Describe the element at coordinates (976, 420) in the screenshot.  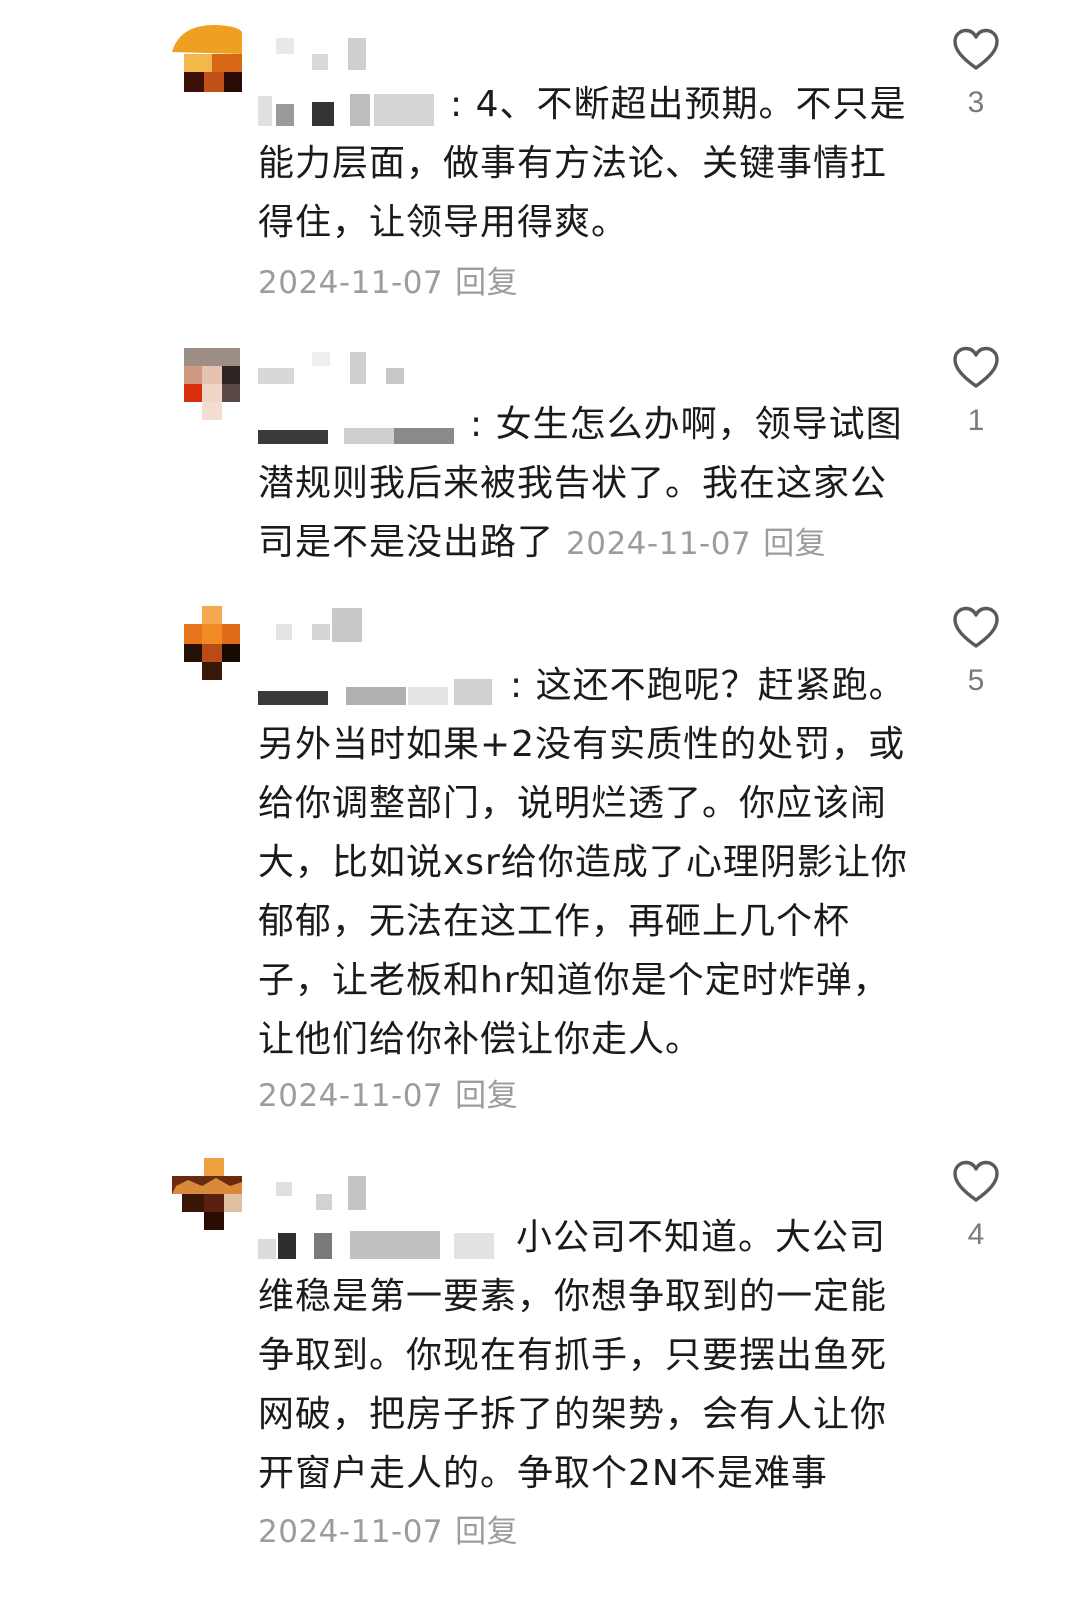
I see `like-count: 1` at that location.